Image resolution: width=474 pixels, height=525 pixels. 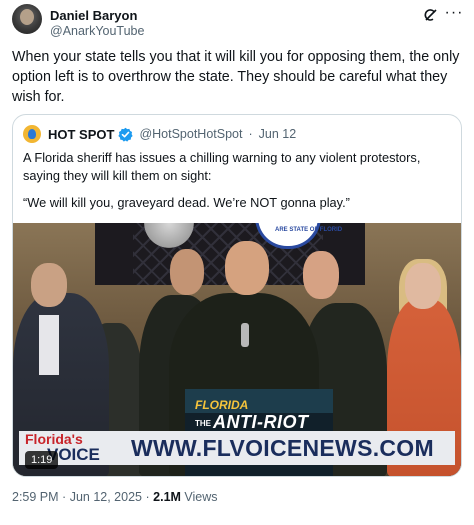 What do you see at coordinates (222, 405) in the screenshot?
I see `podium-florida-text: FLORIDA` at bounding box center [222, 405].